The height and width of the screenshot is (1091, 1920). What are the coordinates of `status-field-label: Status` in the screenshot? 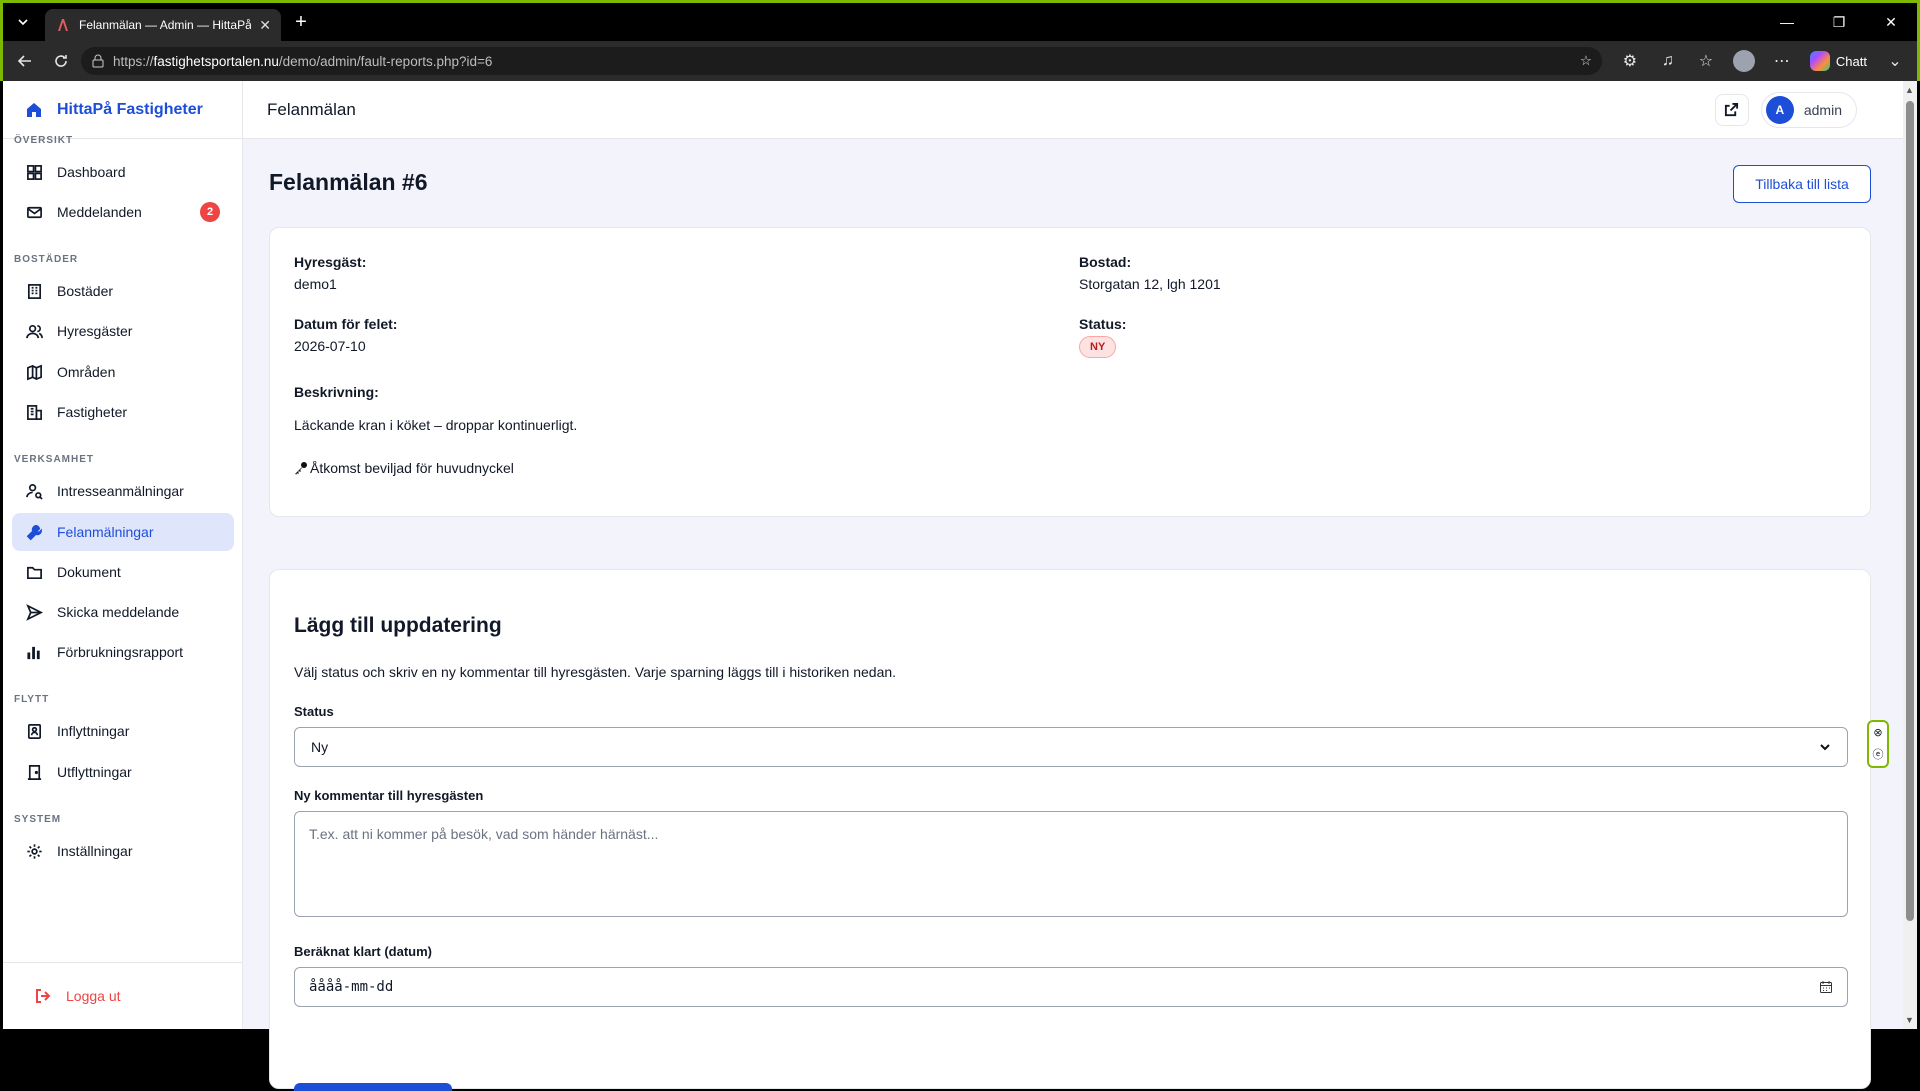 It's located at (314, 711).